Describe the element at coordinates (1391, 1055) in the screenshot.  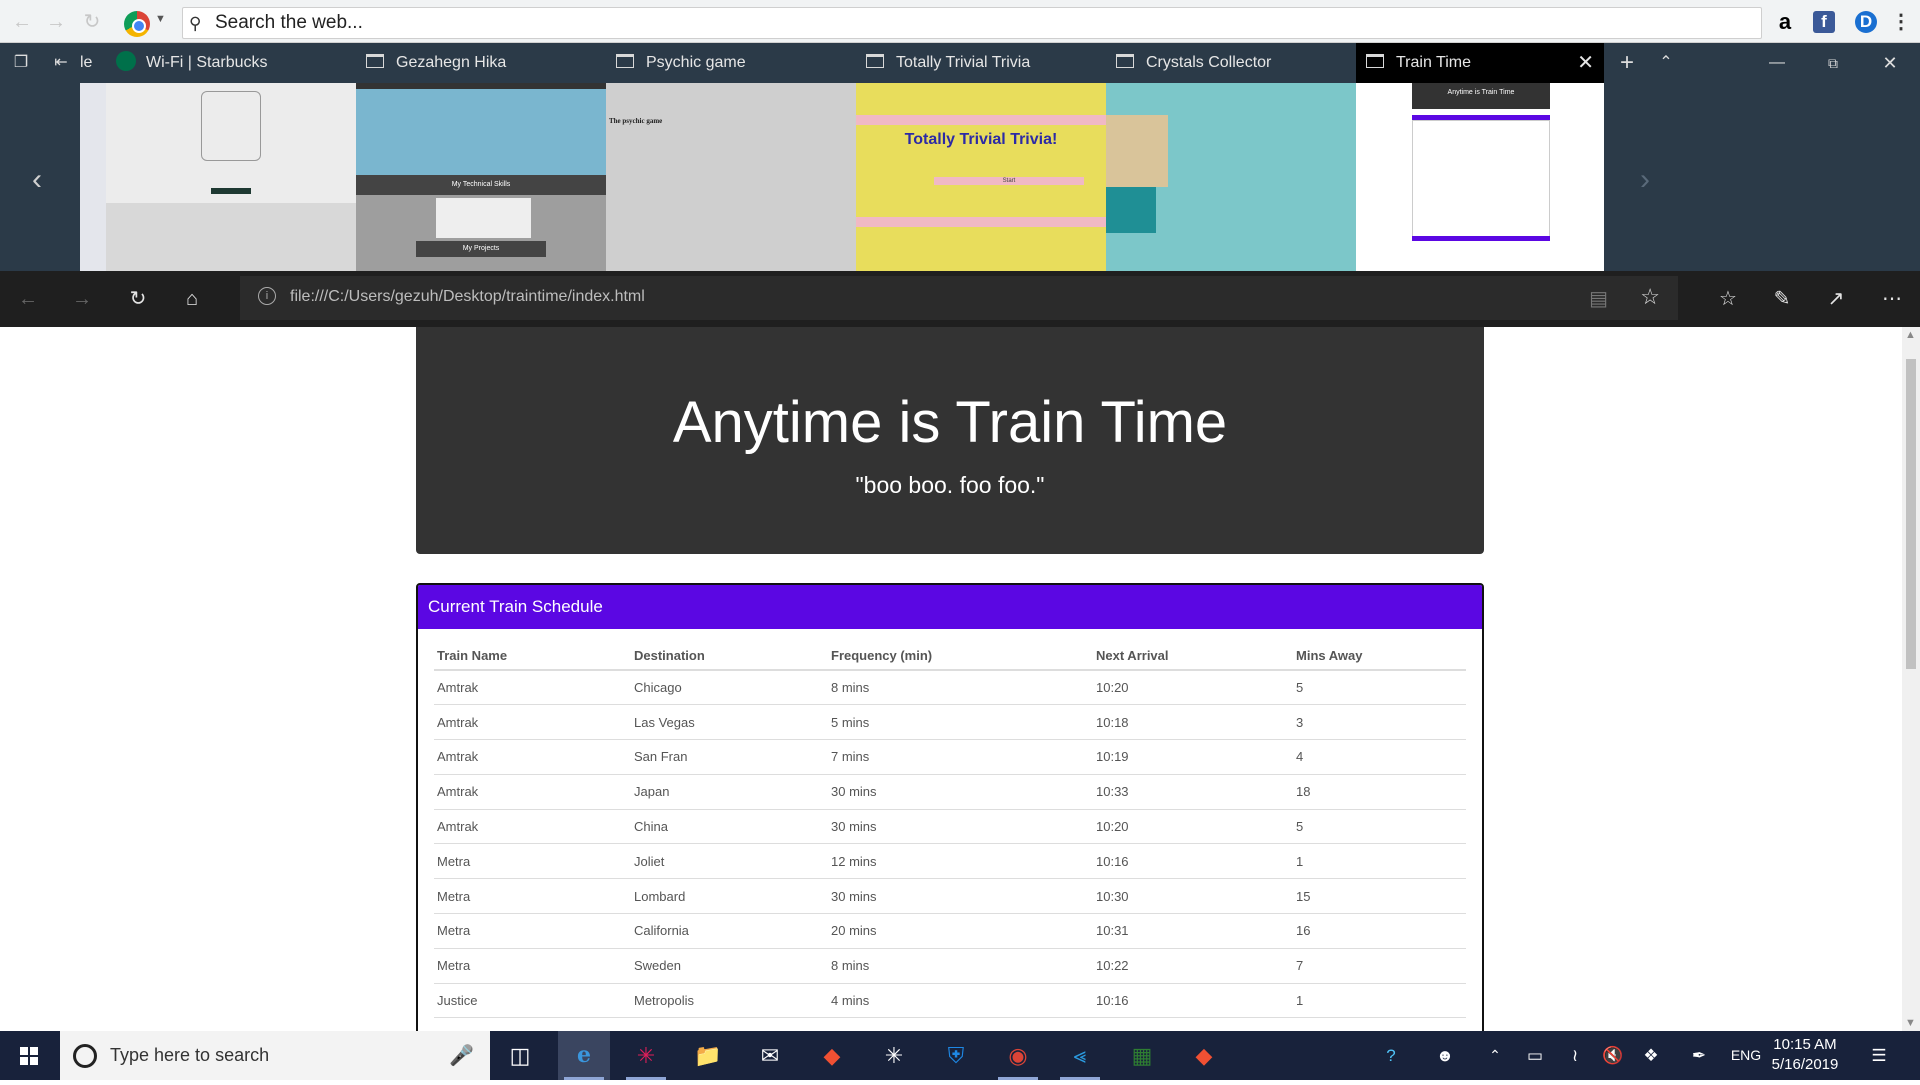
I see `help-icon: ?` at that location.